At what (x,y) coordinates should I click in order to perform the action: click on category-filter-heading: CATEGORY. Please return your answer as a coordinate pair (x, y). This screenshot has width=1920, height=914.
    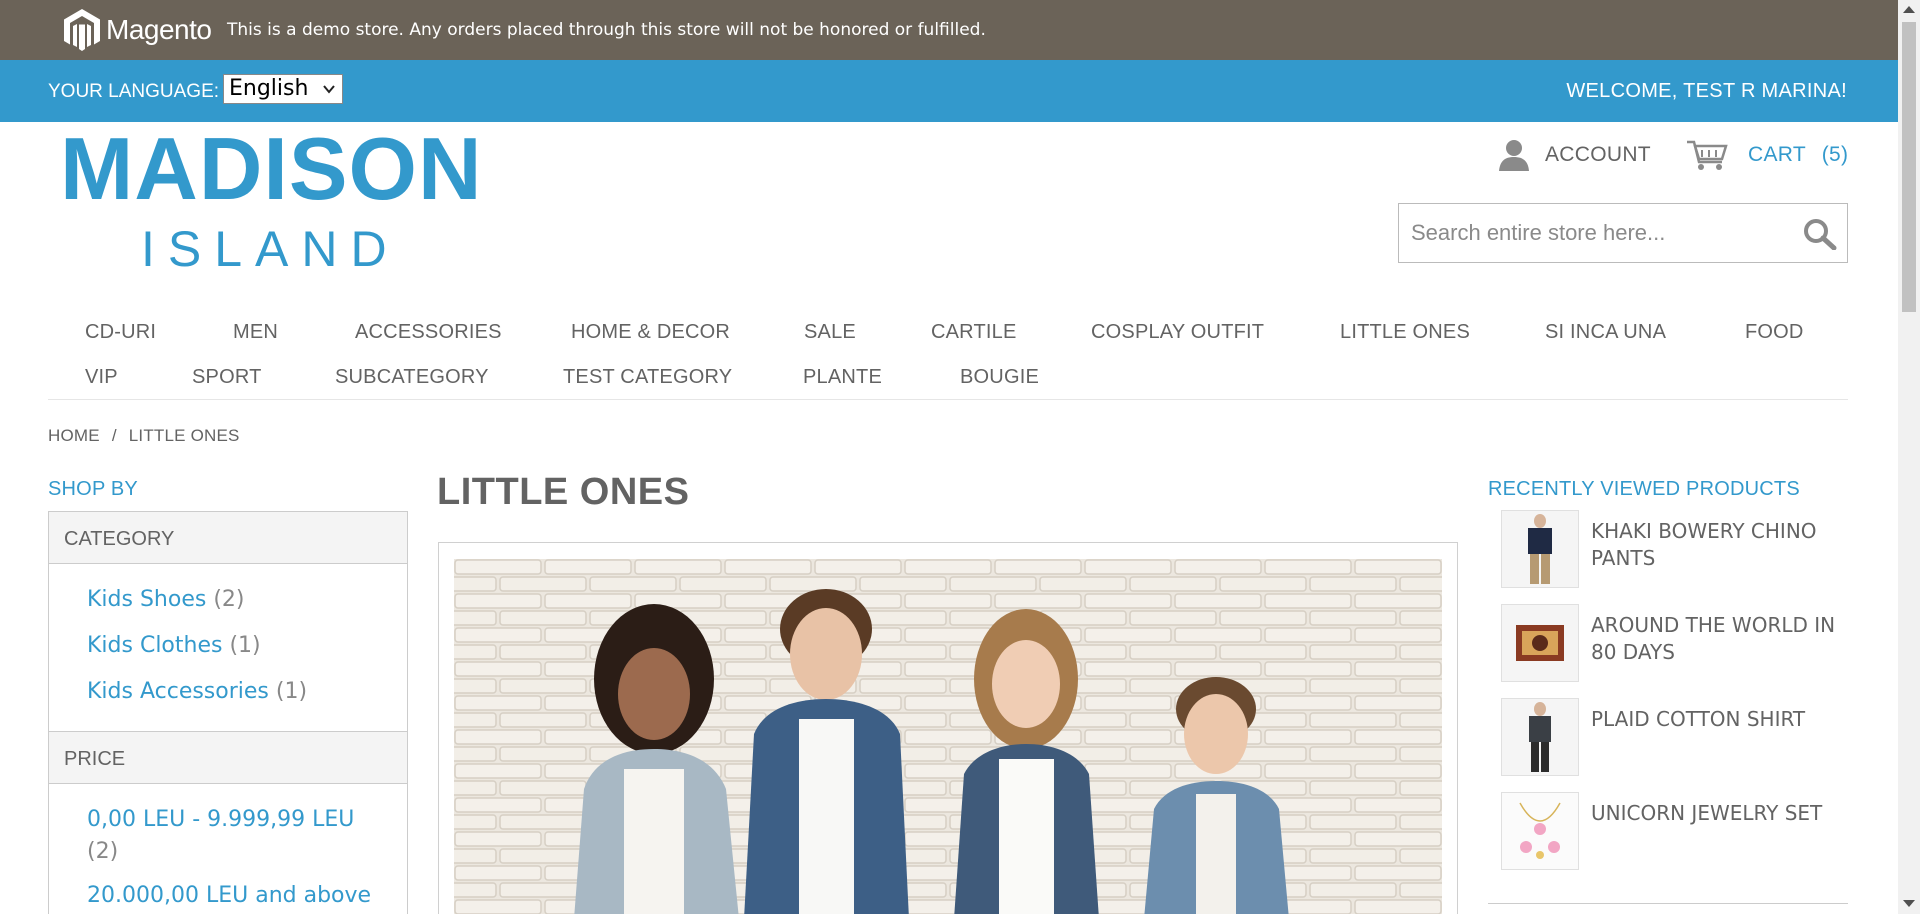
    Looking at the image, I should click on (228, 538).